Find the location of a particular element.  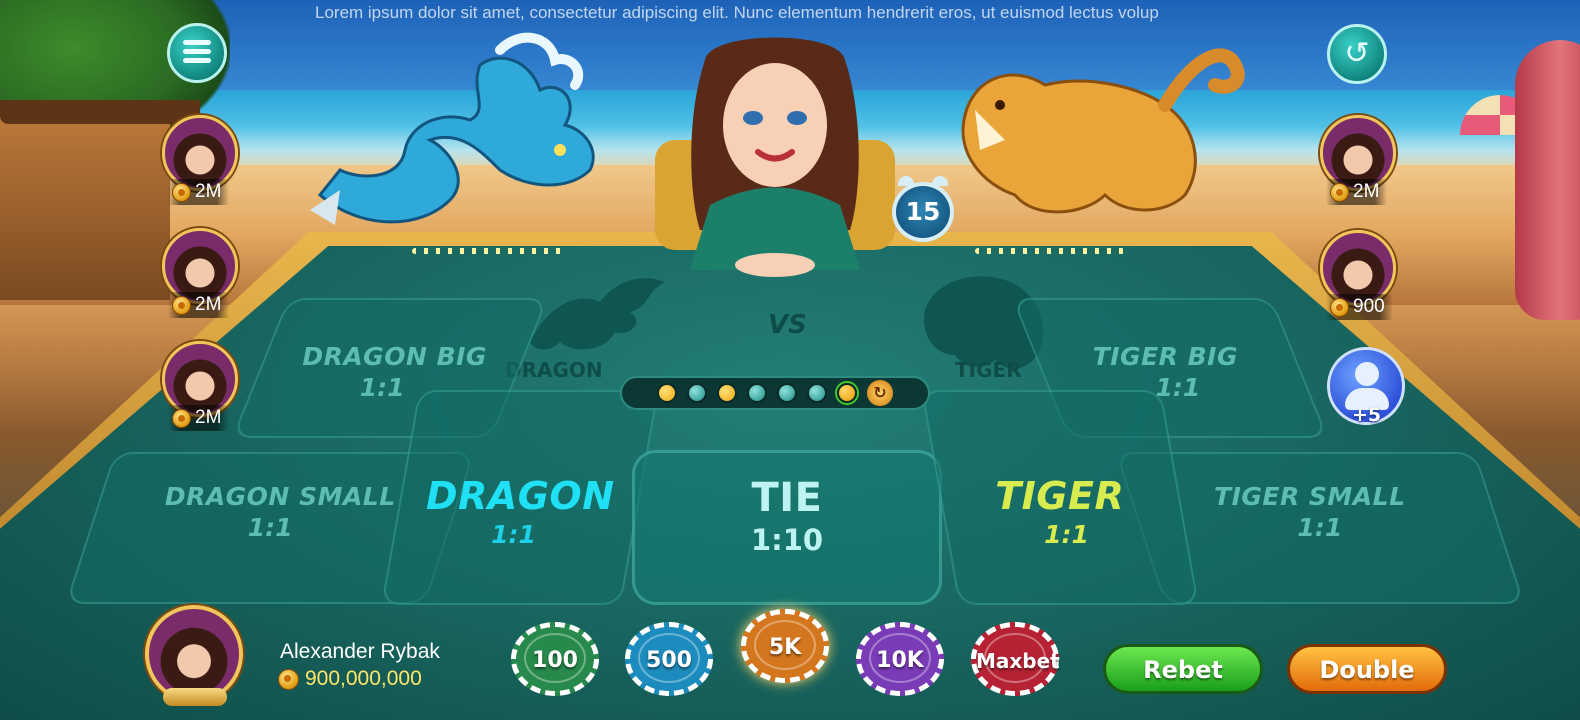

seat-player: 900 is located at coordinates (1359, 275).